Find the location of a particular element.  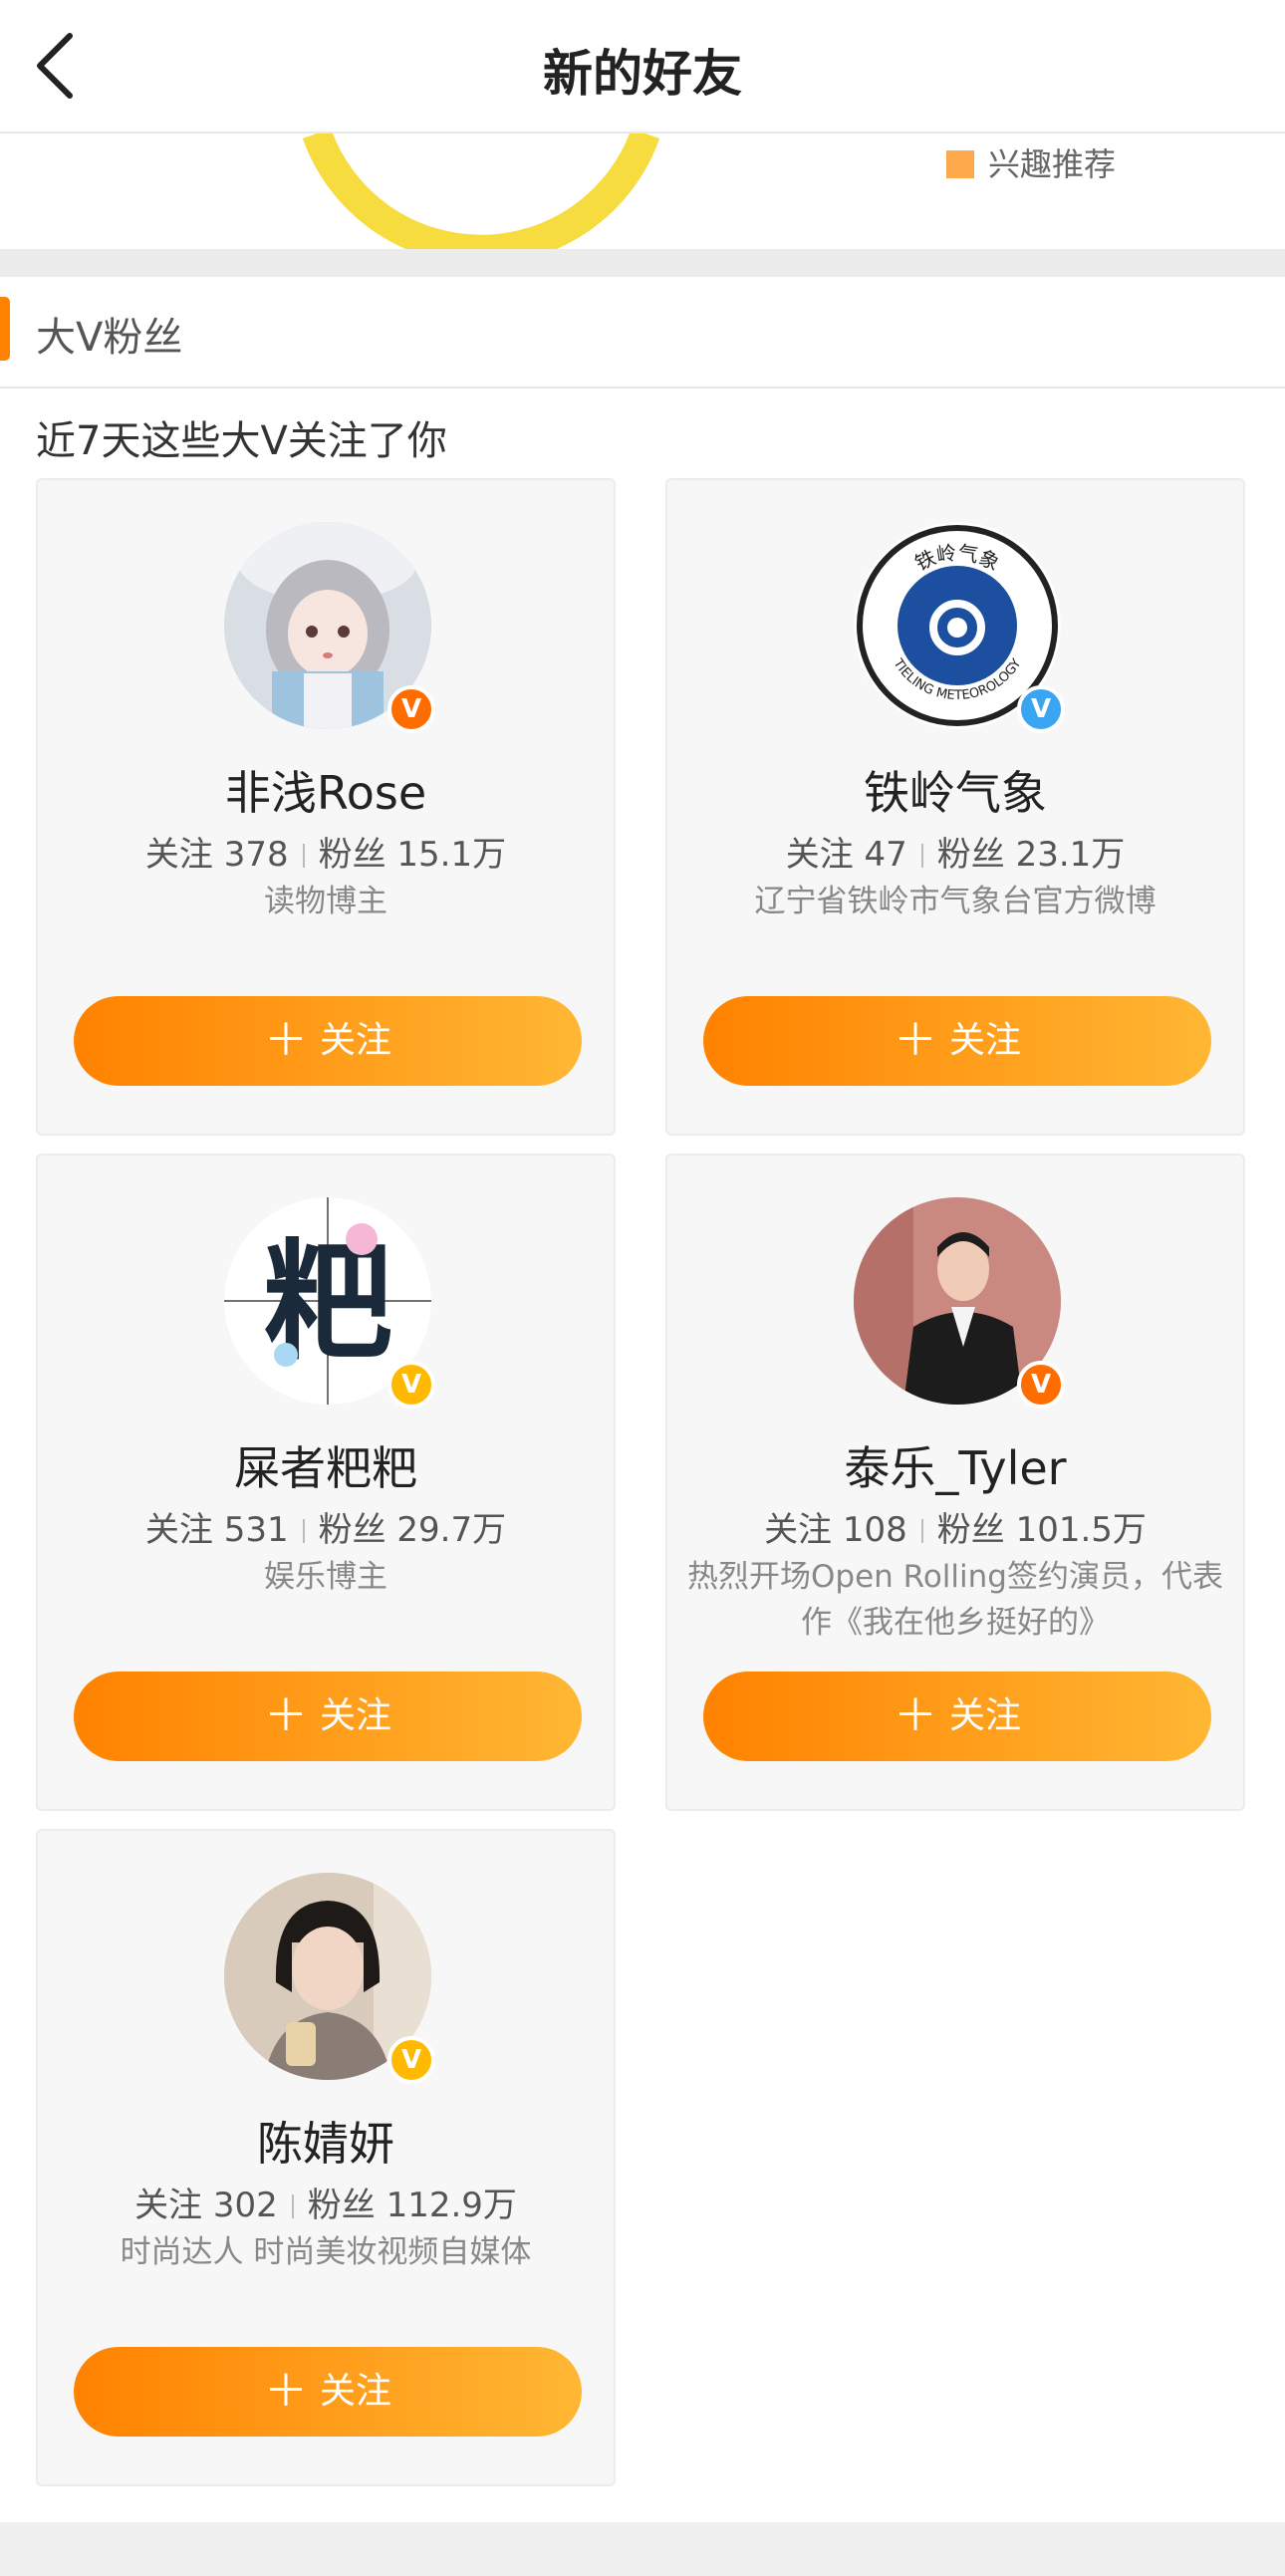

following-count: 302 is located at coordinates (245, 2205).